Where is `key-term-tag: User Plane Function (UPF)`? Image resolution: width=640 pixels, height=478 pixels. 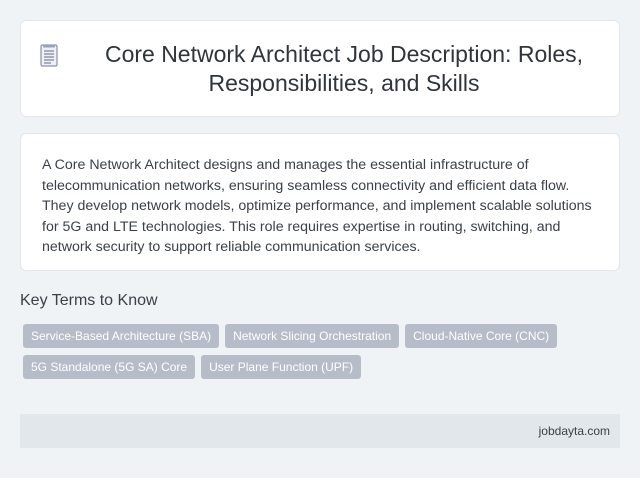 key-term-tag: User Plane Function (UPF) is located at coordinates (281, 367).